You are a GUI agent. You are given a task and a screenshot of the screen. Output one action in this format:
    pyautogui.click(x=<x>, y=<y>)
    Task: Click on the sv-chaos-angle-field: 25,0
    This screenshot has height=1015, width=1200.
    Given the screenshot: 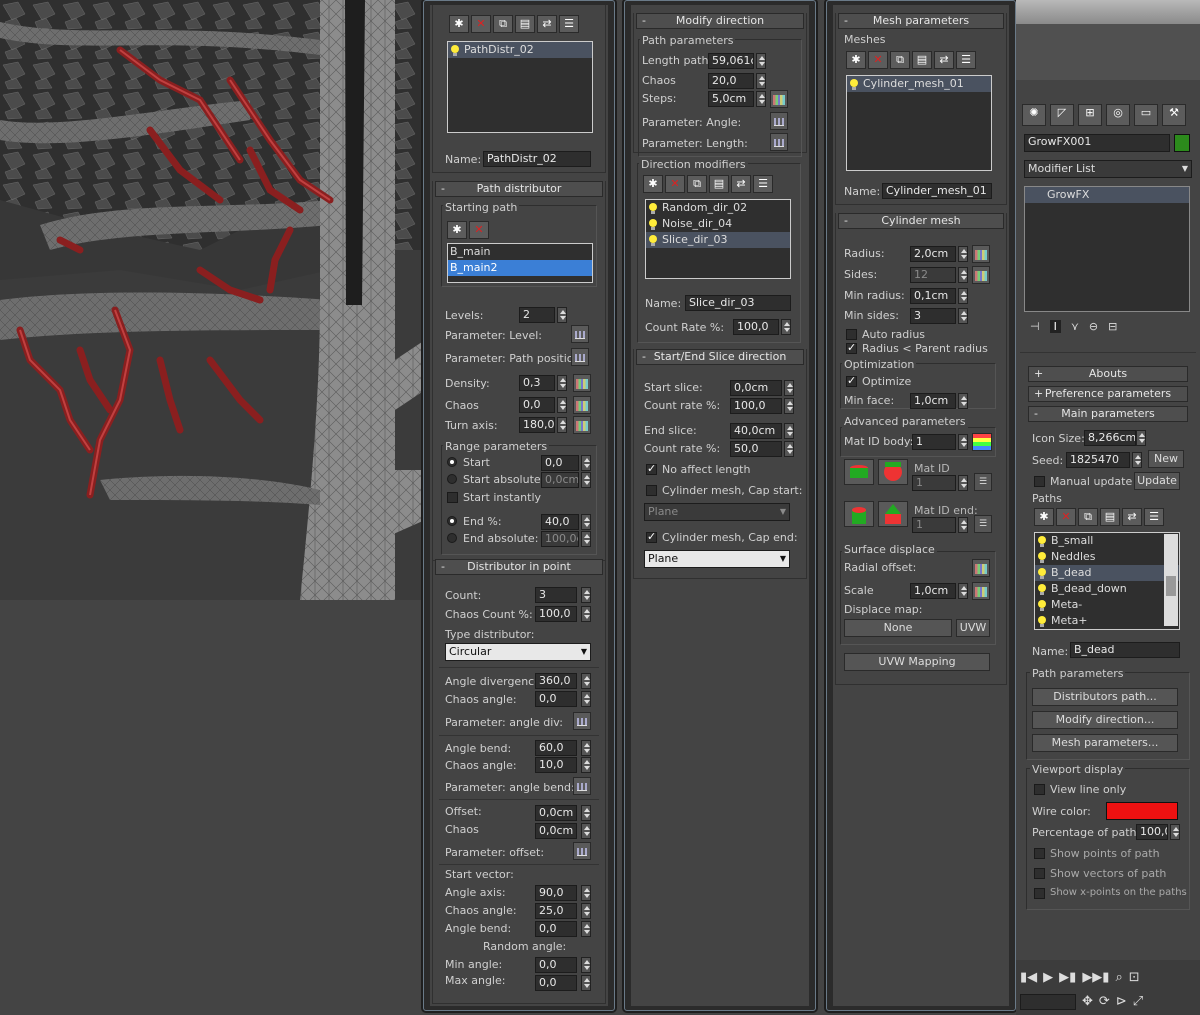 What is the action you would take?
    pyautogui.click(x=556, y=911)
    